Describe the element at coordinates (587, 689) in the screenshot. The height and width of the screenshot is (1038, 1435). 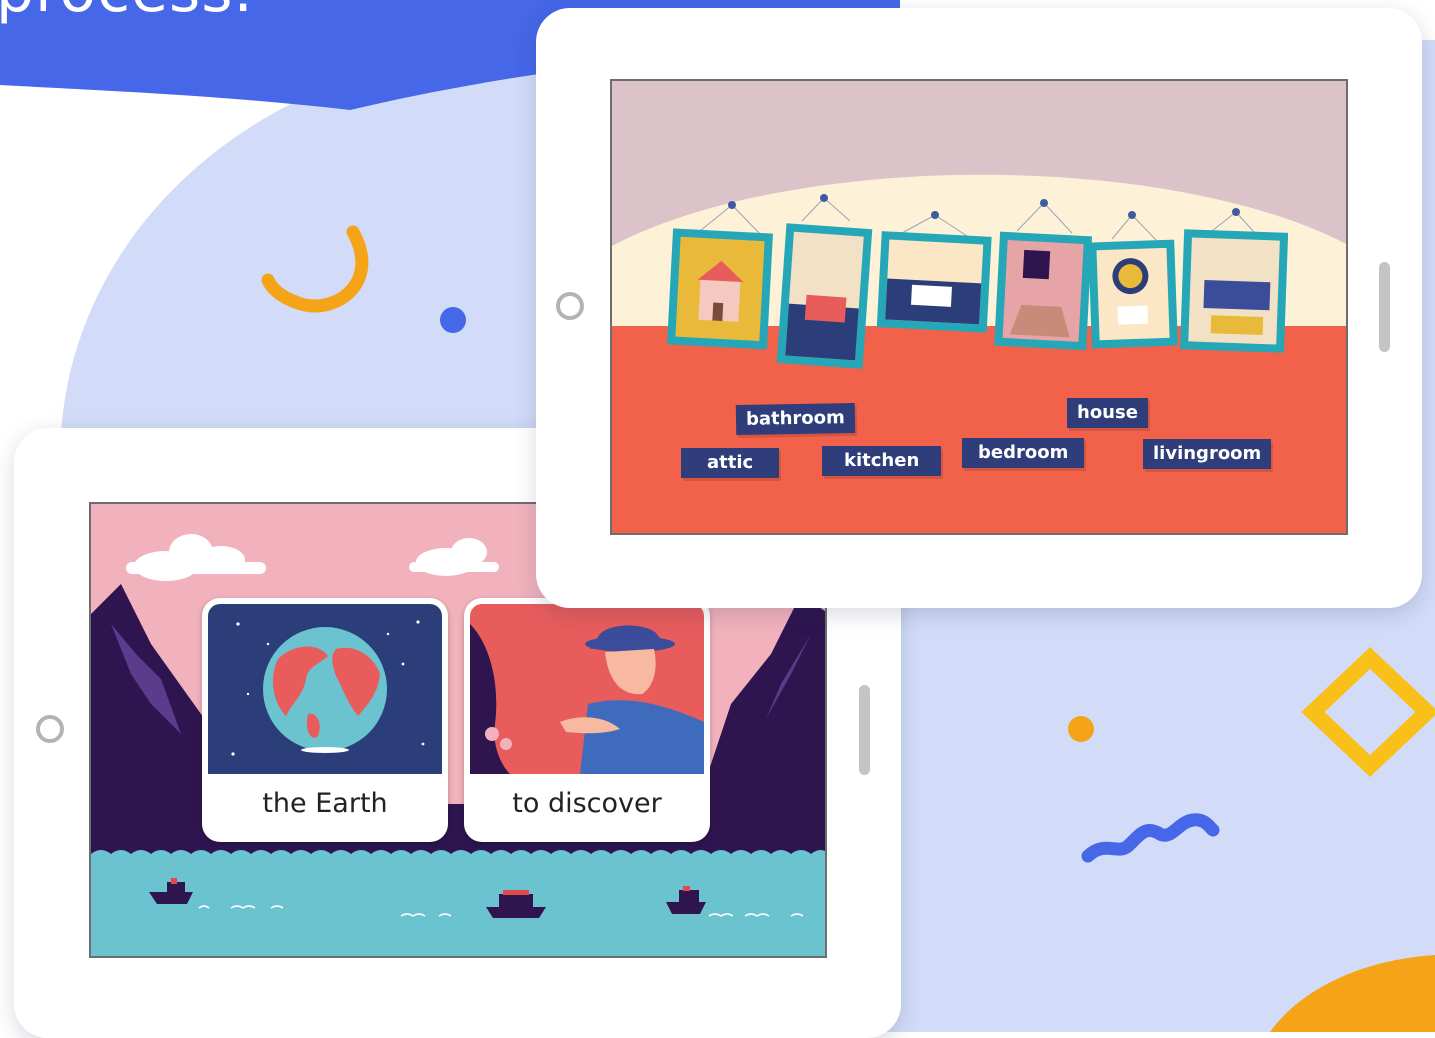
I see `explorer-icon` at that location.